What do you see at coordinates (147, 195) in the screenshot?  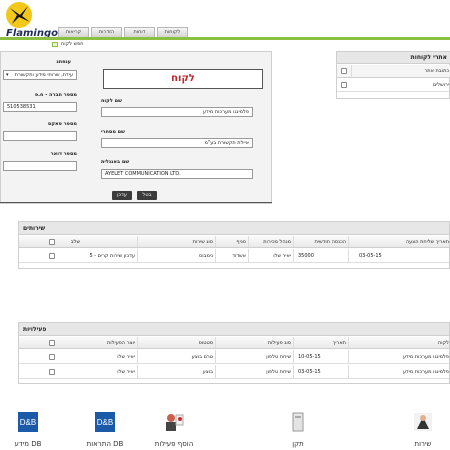 I see `cancel-button: בטל` at bounding box center [147, 195].